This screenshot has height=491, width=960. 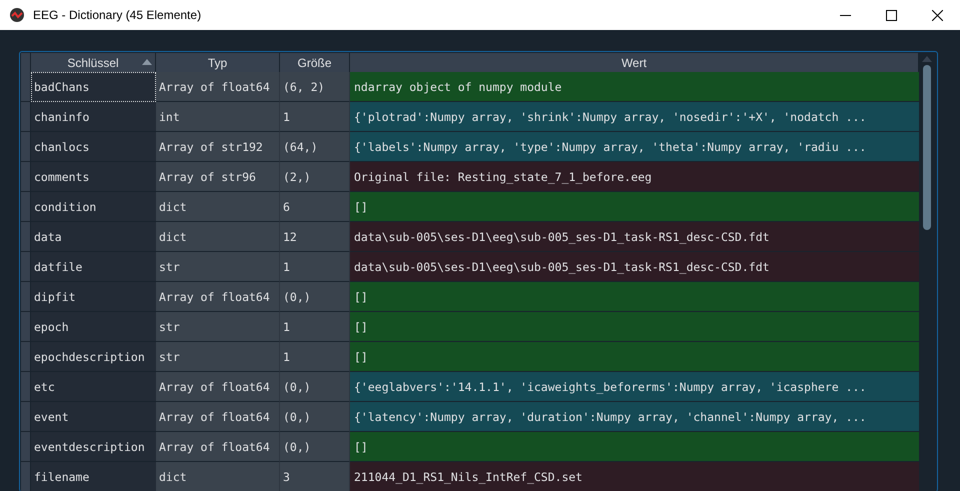 I want to click on key-cell: epoch, so click(x=93, y=327).